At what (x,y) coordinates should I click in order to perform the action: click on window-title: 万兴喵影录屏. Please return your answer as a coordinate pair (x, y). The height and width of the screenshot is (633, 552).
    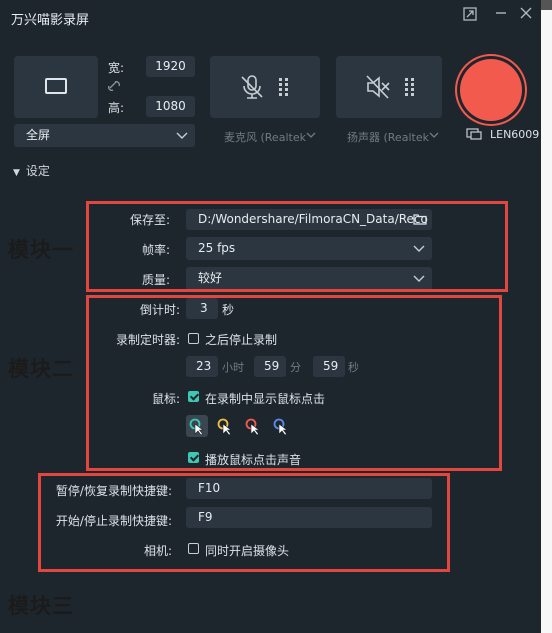
    Looking at the image, I should click on (50, 20).